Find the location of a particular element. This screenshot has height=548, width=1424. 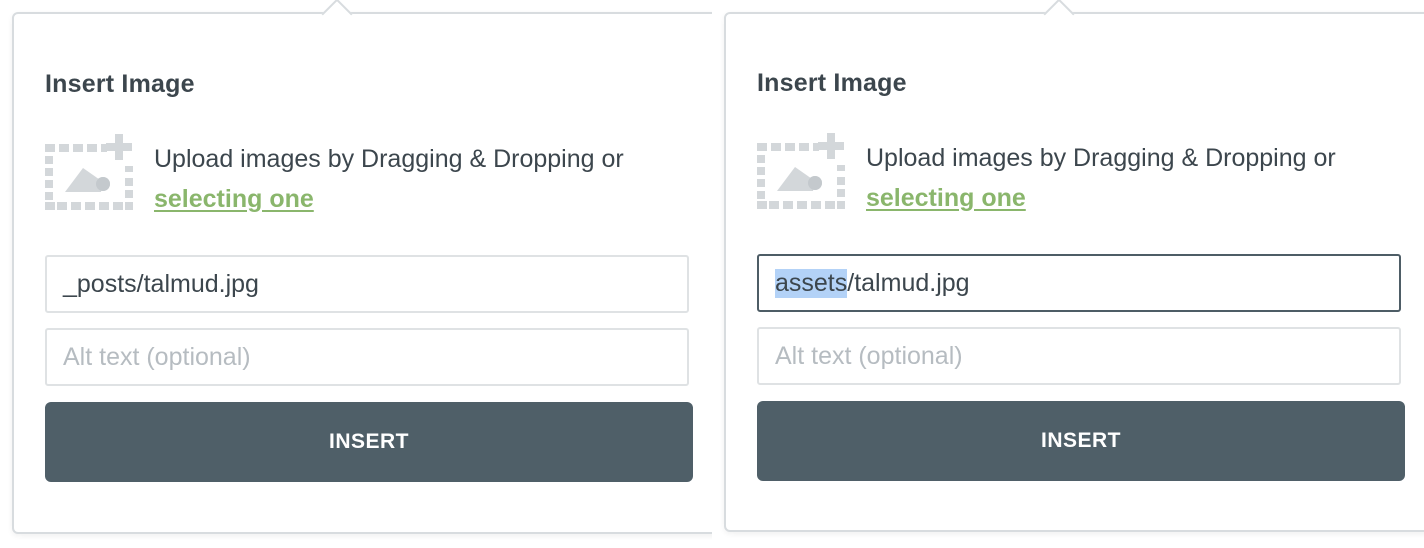

image-path-input: assets/talmud.jpg is located at coordinates (1079, 283).